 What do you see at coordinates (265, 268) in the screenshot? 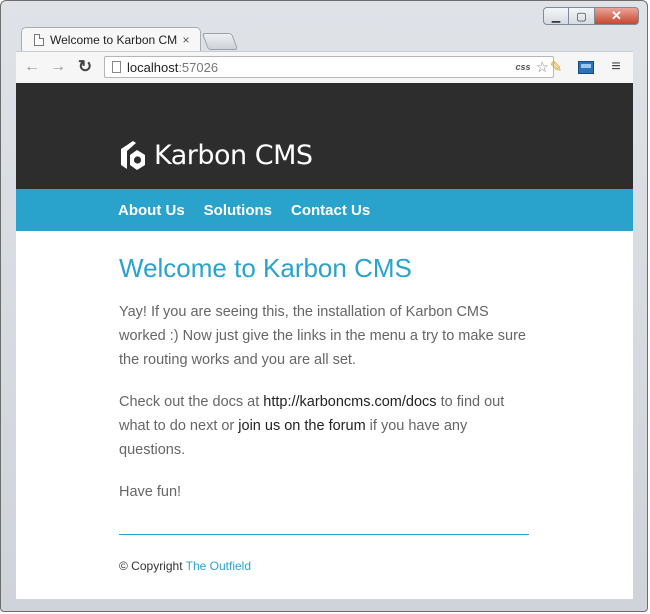
I see `page-title: Welcome to Karbon CMS` at bounding box center [265, 268].